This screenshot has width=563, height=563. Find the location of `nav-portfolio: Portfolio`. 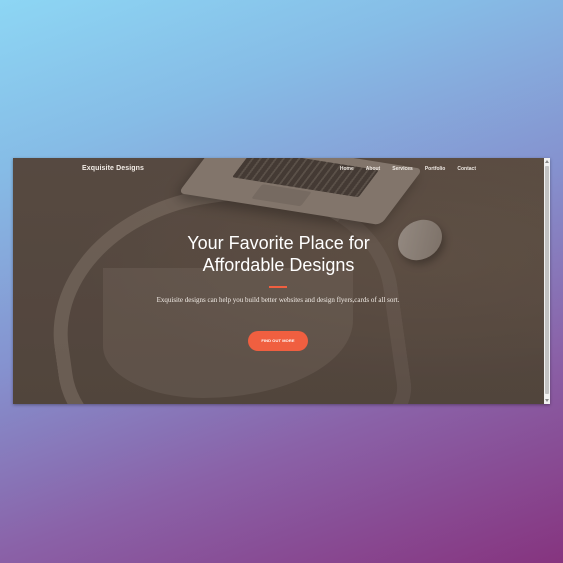

nav-portfolio: Portfolio is located at coordinates (435, 169).